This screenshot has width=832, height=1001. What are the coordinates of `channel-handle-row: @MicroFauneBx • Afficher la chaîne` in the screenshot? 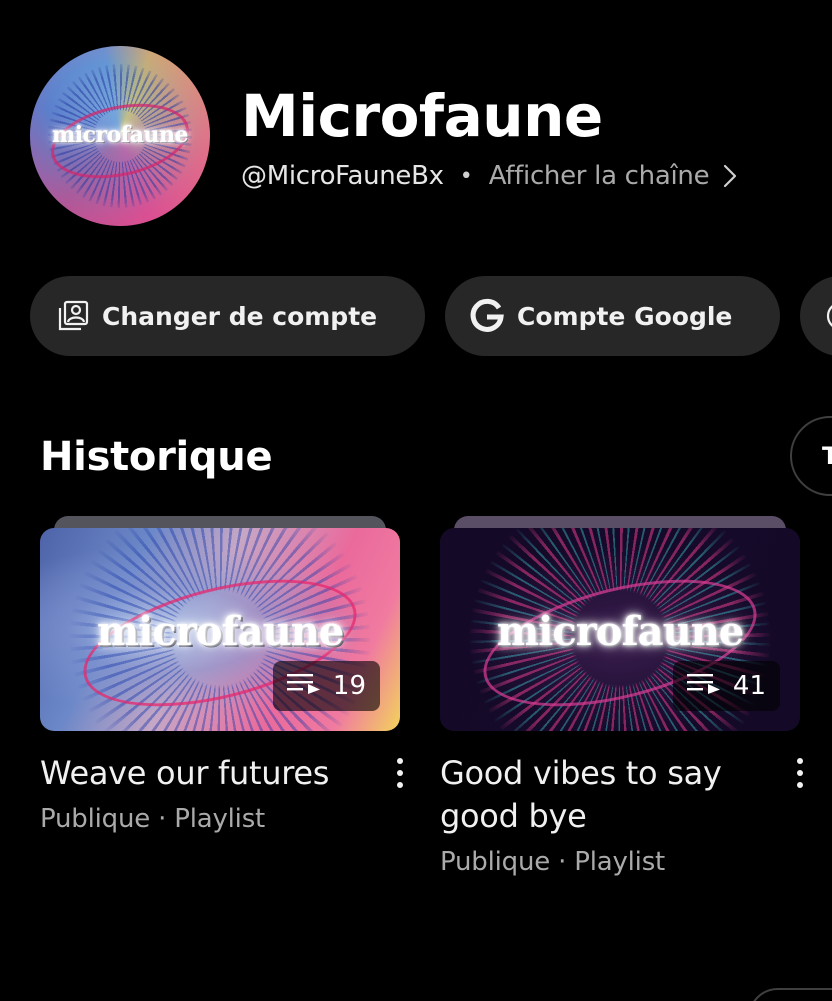 It's located at (489, 176).